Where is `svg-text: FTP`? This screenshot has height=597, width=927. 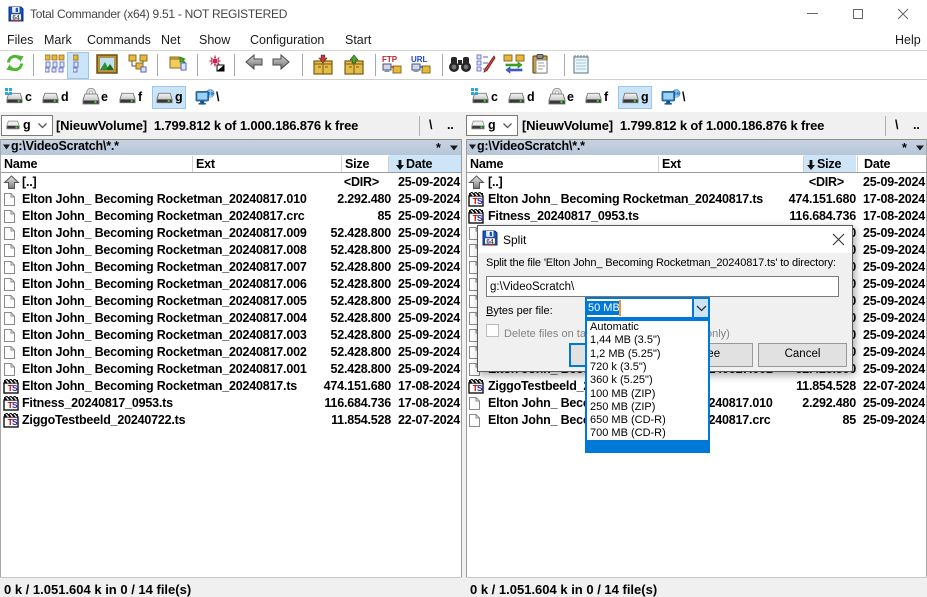
svg-text: FTP is located at coordinates (390, 59).